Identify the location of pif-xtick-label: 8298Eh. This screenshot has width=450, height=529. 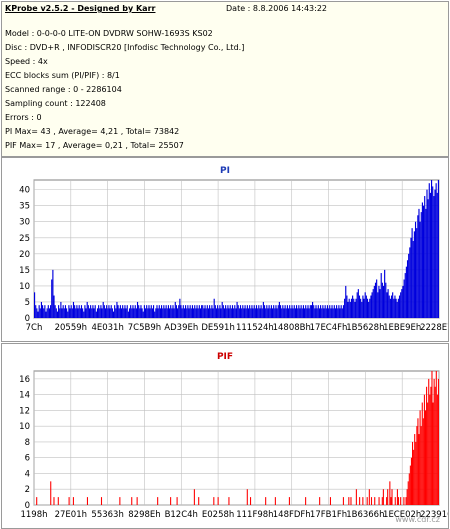
(144, 515).